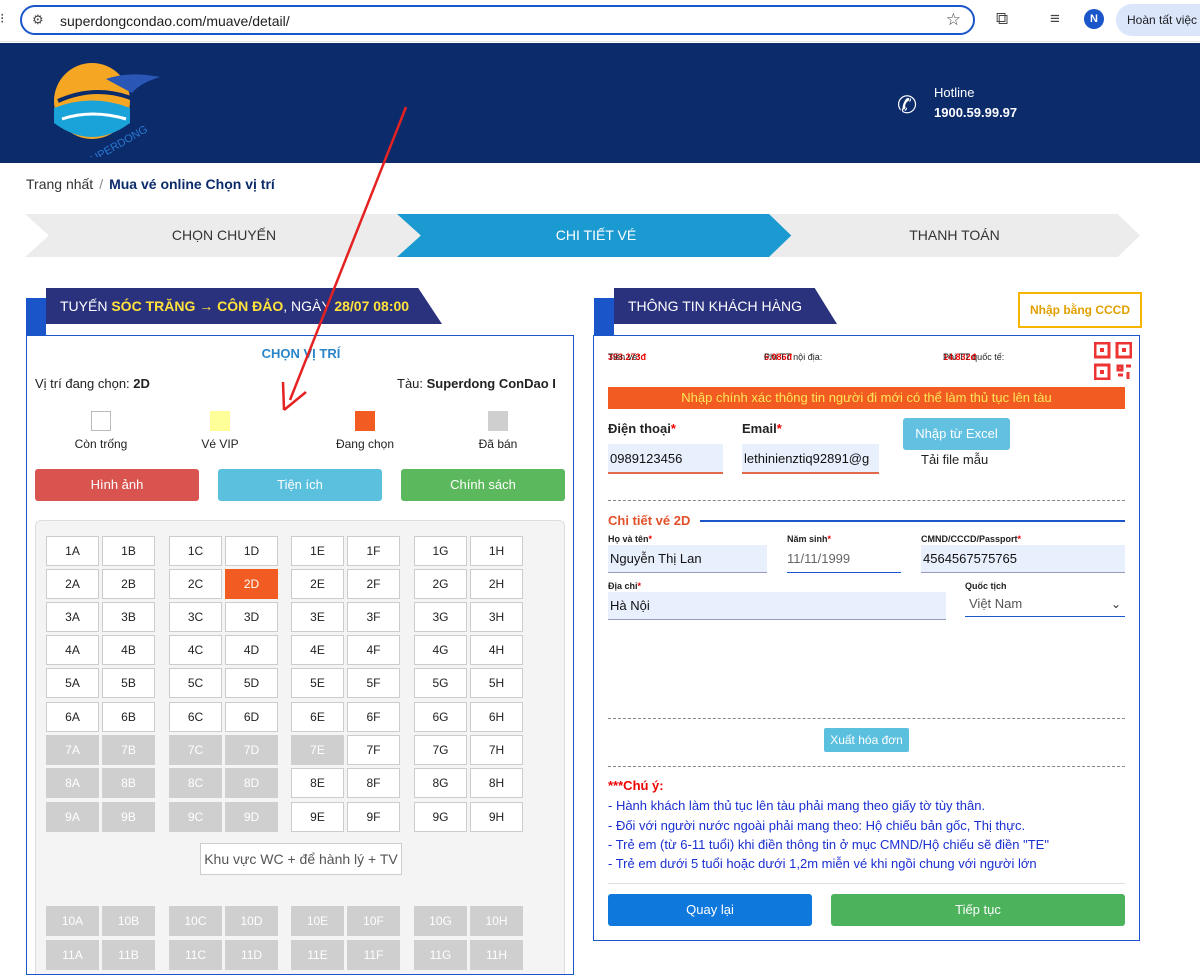  Describe the element at coordinates (317, 717) in the screenshot. I see `seat-6E: 6E` at that location.